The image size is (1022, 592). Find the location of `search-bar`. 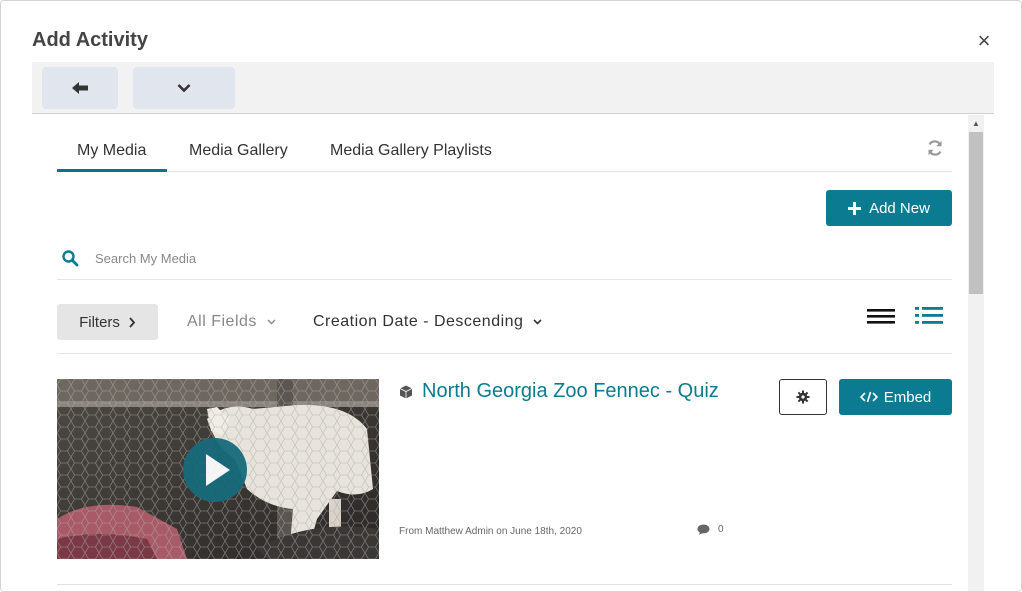

search-bar is located at coordinates (504, 260).